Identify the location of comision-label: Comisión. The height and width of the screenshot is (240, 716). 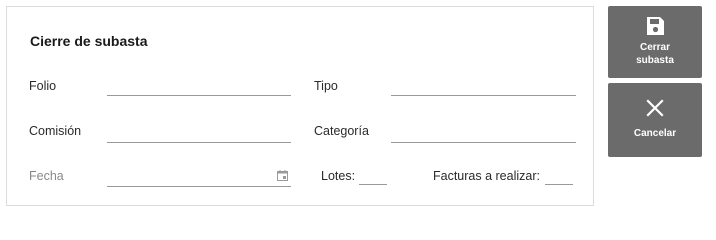
(55, 131).